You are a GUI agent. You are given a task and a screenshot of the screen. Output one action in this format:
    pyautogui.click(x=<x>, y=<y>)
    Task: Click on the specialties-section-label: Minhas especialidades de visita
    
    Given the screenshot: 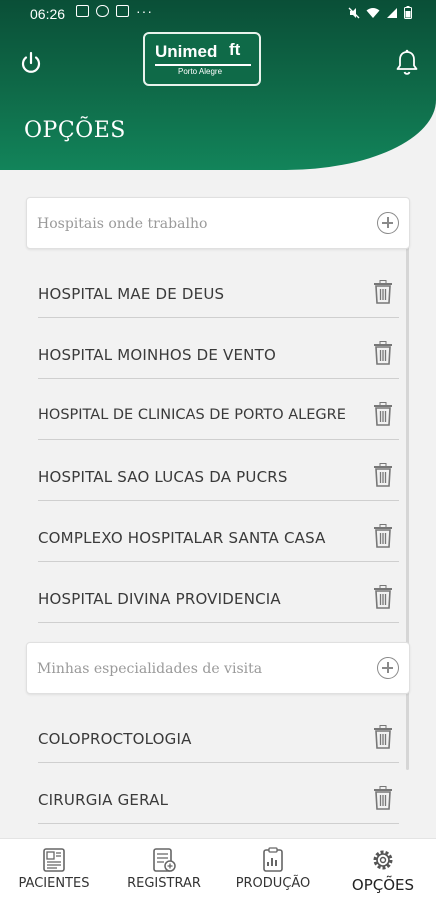 What is the action you would take?
    pyautogui.click(x=150, y=669)
    